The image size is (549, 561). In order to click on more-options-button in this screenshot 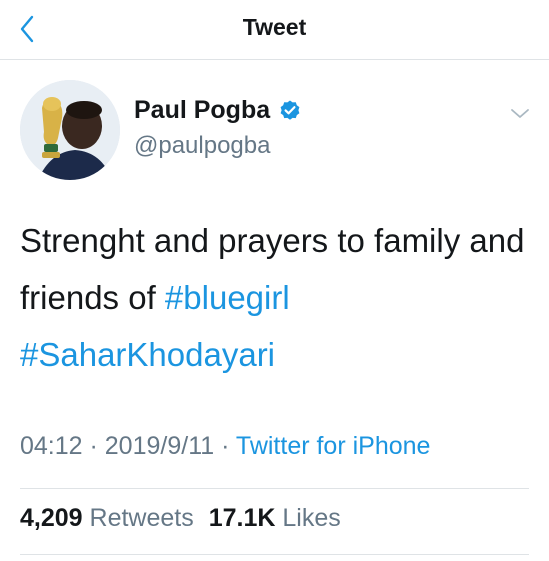, I will do `click(520, 114)`.